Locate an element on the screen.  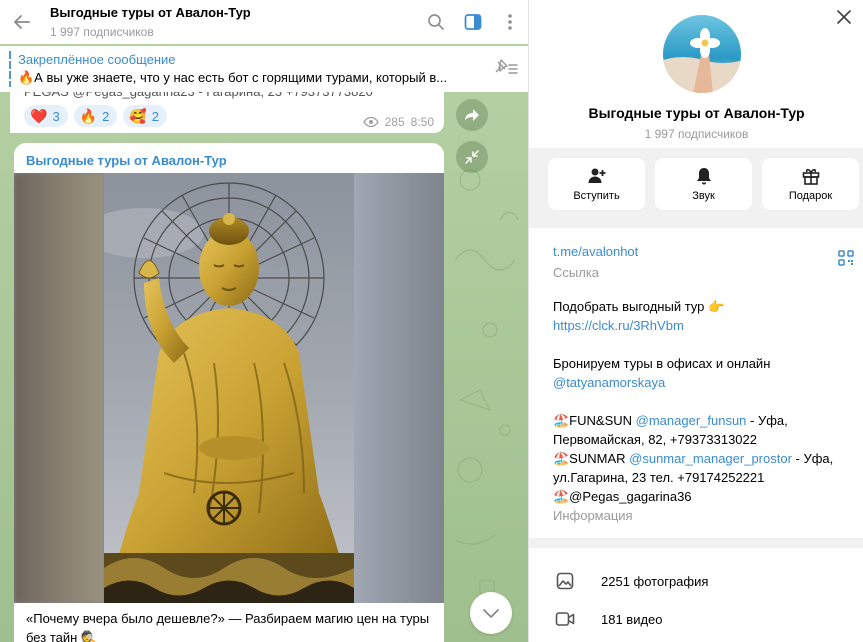
forward-button is located at coordinates (472, 115).